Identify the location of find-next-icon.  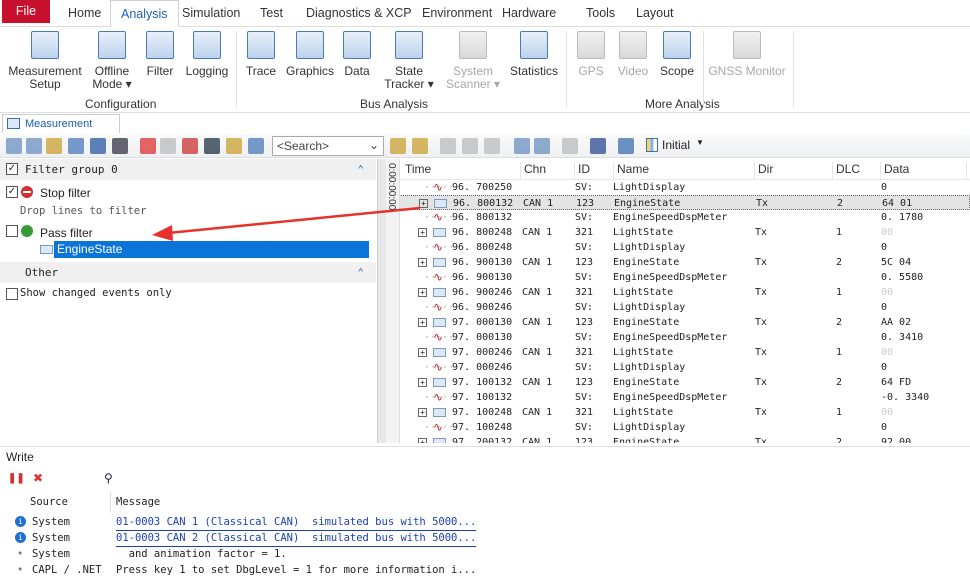
(420, 146).